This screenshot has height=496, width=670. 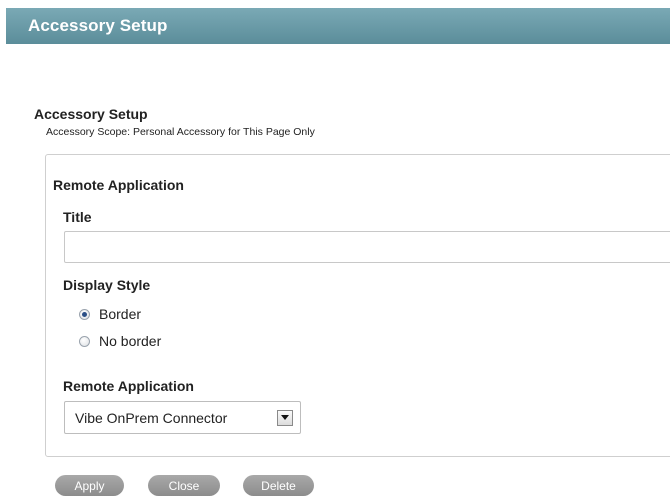 I want to click on radio-border-label: Border, so click(x=120, y=314).